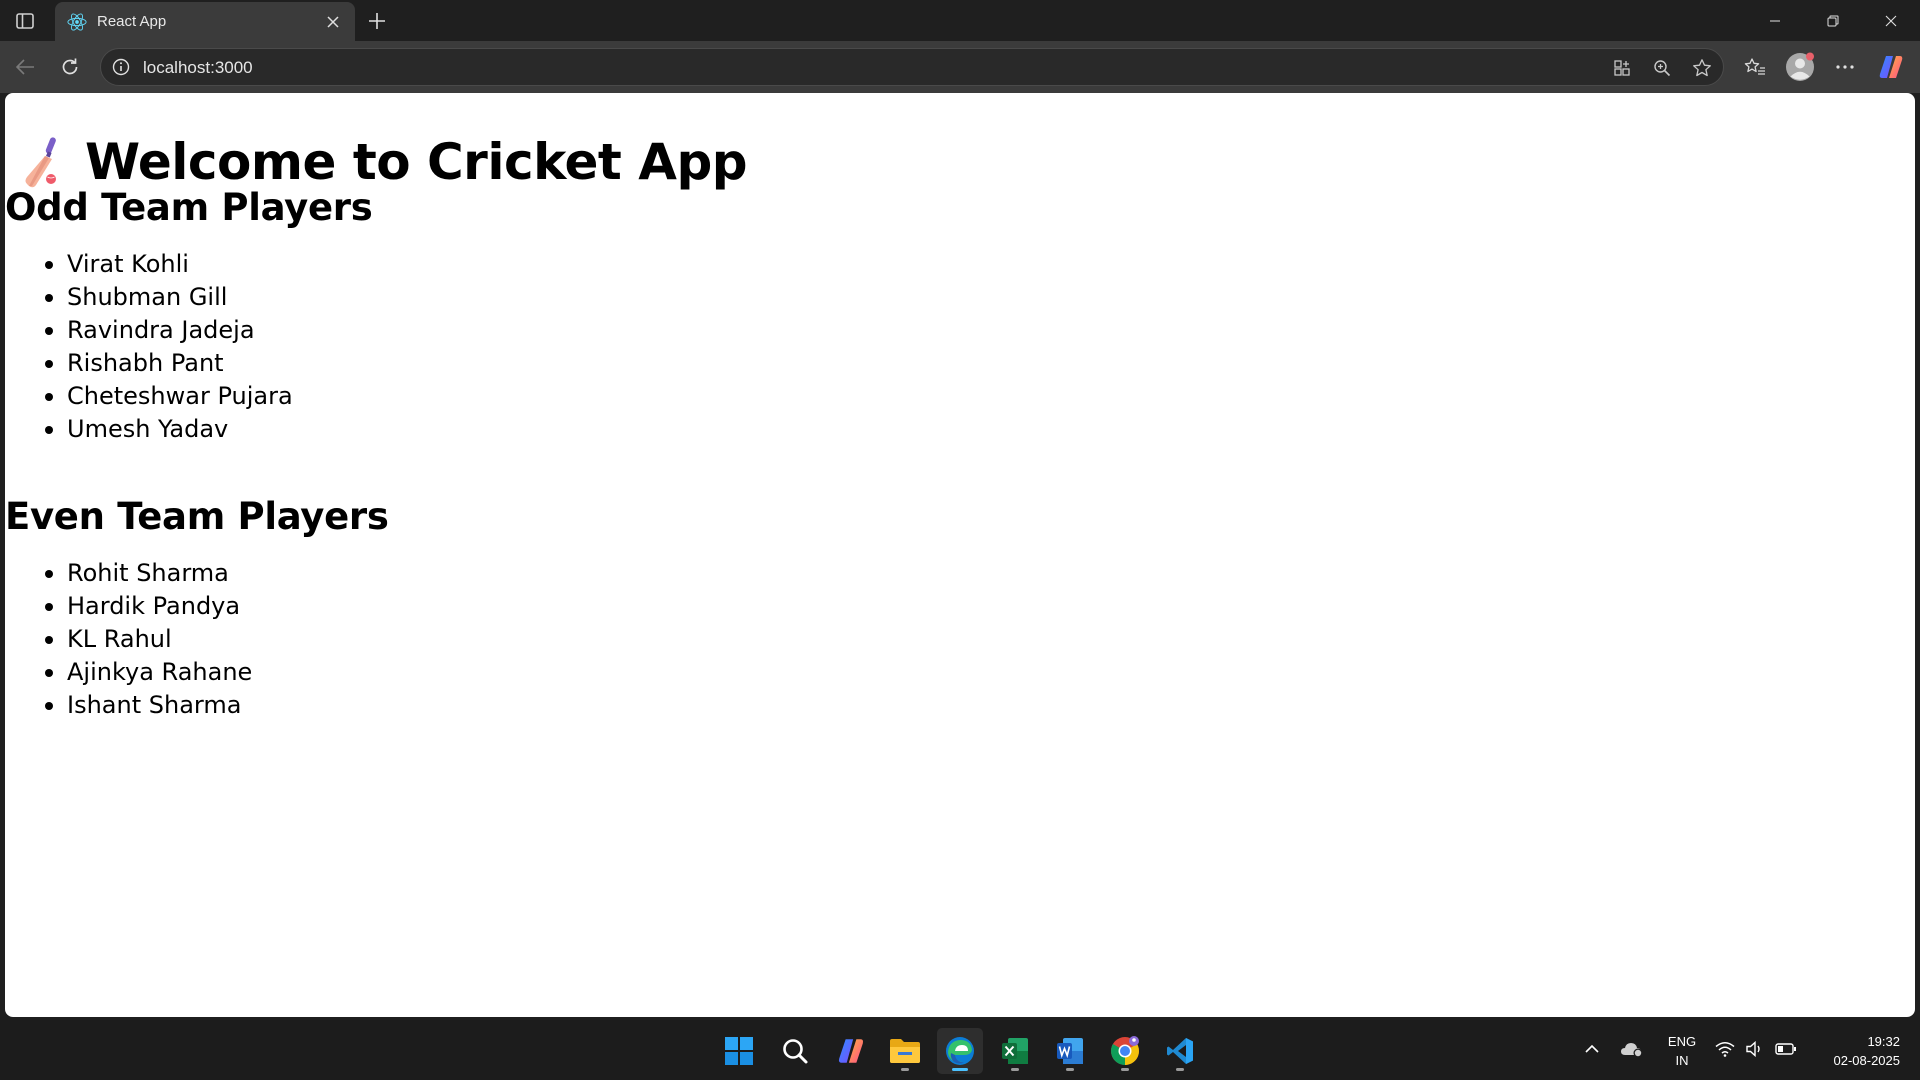 The width and height of the screenshot is (1920, 1080). What do you see at coordinates (1622, 68) in the screenshot?
I see `app-available-icon` at bounding box center [1622, 68].